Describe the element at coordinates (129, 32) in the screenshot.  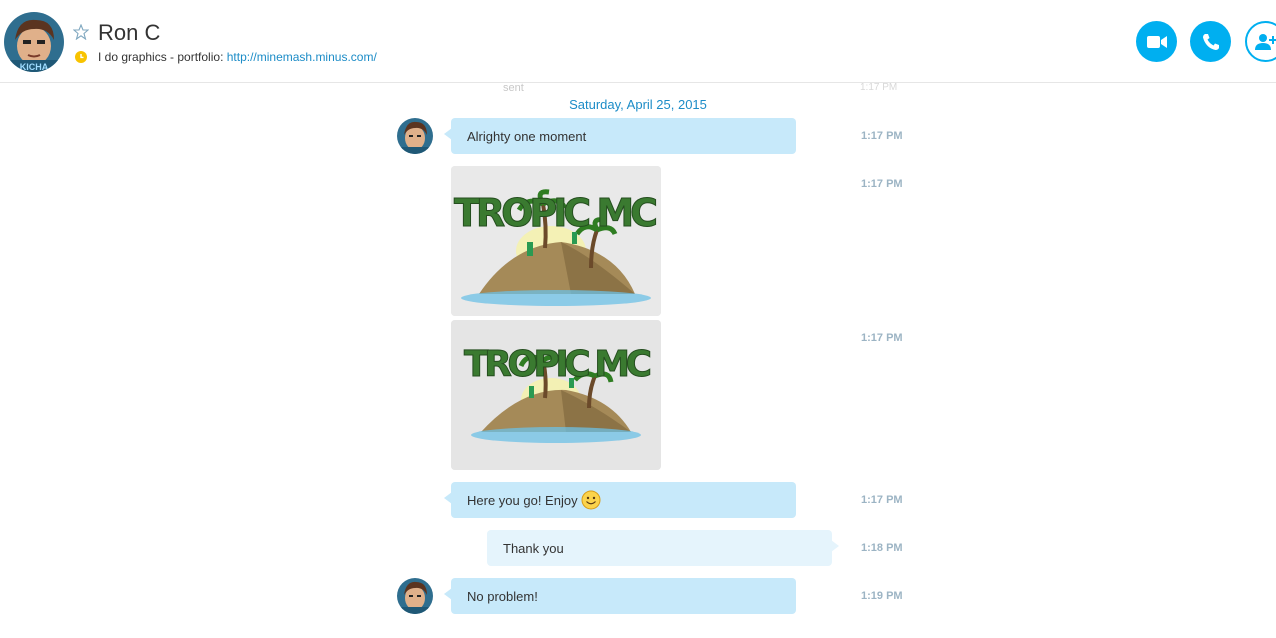
I see `contact-name: Ron C` at that location.